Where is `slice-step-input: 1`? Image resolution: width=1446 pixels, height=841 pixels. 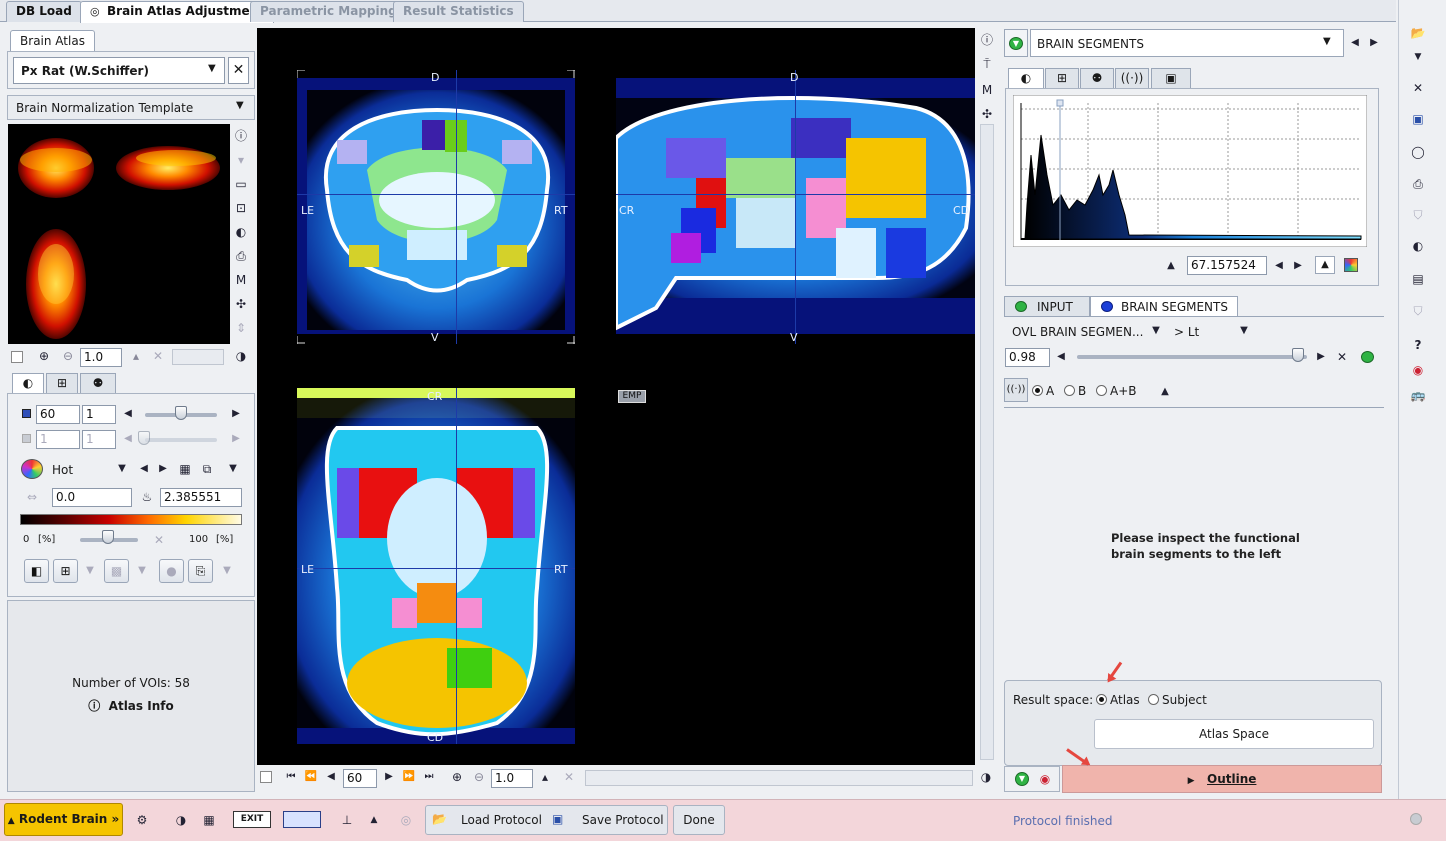
slice-step-input: 1 is located at coordinates (99, 414).